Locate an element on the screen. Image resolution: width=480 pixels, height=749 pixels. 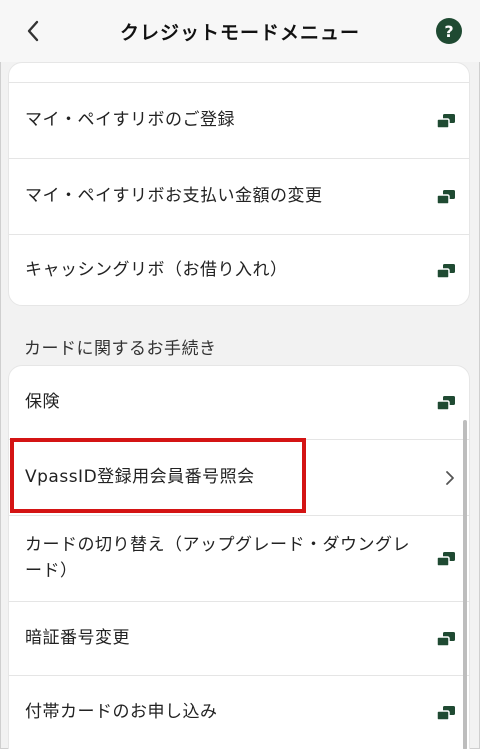
menu-item-label: 付帯カードのお申し込み is located at coordinates (121, 712).